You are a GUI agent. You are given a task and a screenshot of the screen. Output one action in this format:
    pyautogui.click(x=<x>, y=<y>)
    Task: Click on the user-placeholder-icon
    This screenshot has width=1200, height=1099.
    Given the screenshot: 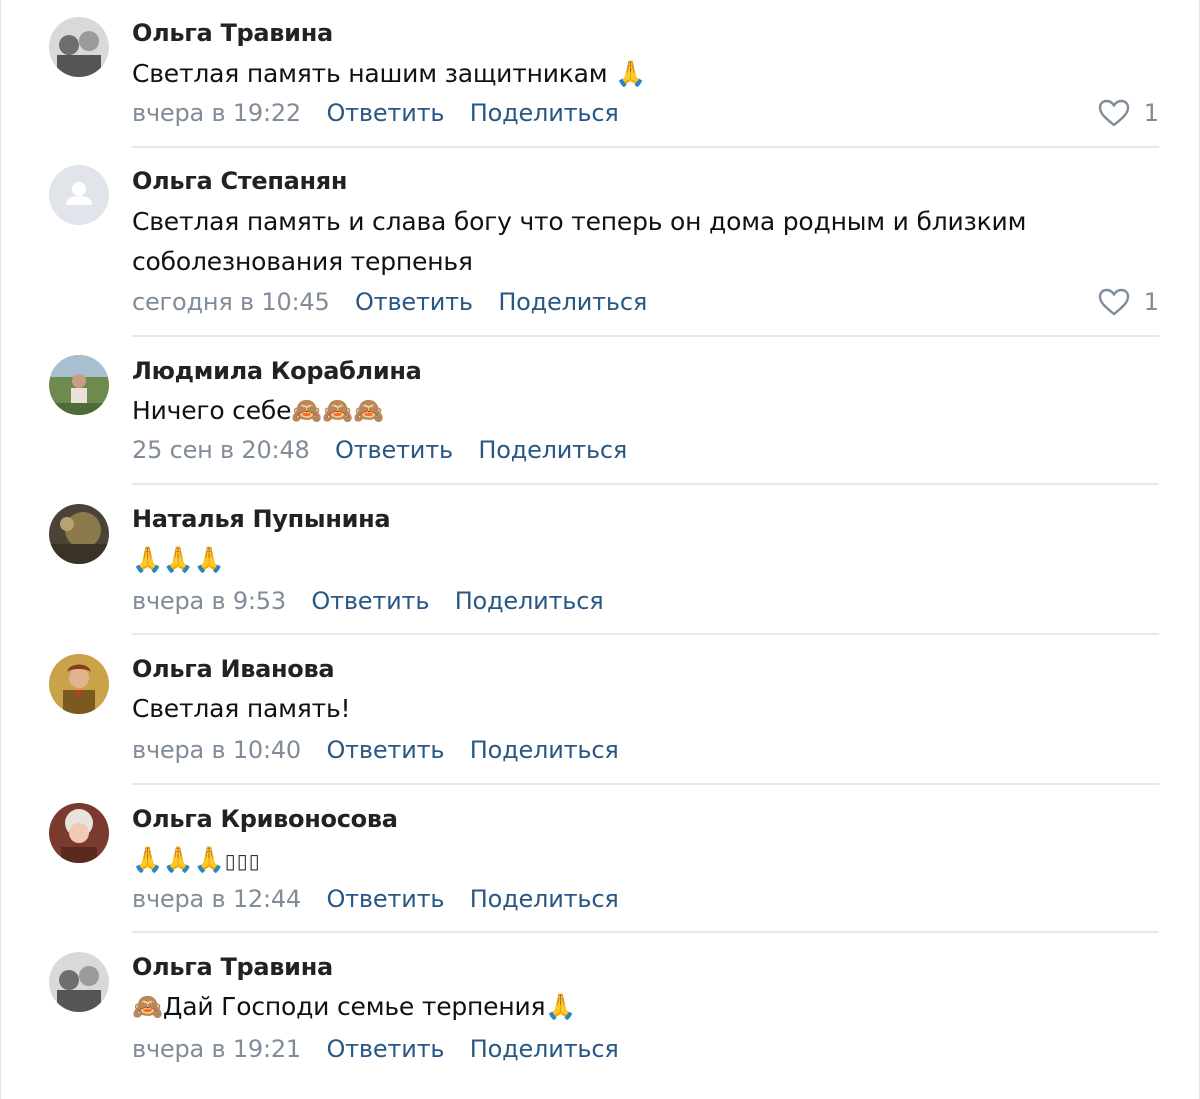 What is the action you would take?
    pyautogui.click(x=79, y=195)
    